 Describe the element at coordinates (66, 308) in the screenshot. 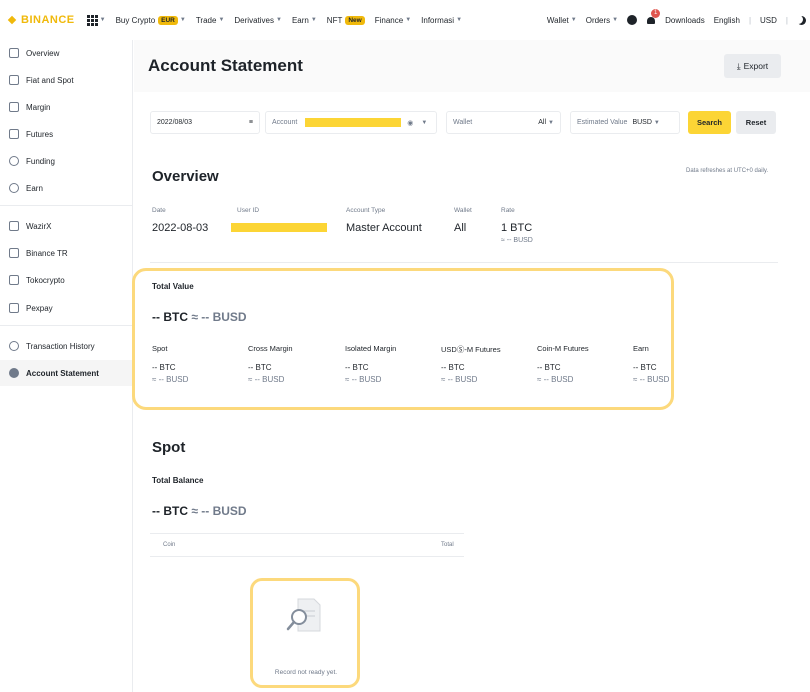

I see `sidebar-item-pexpay: Pexpay` at that location.